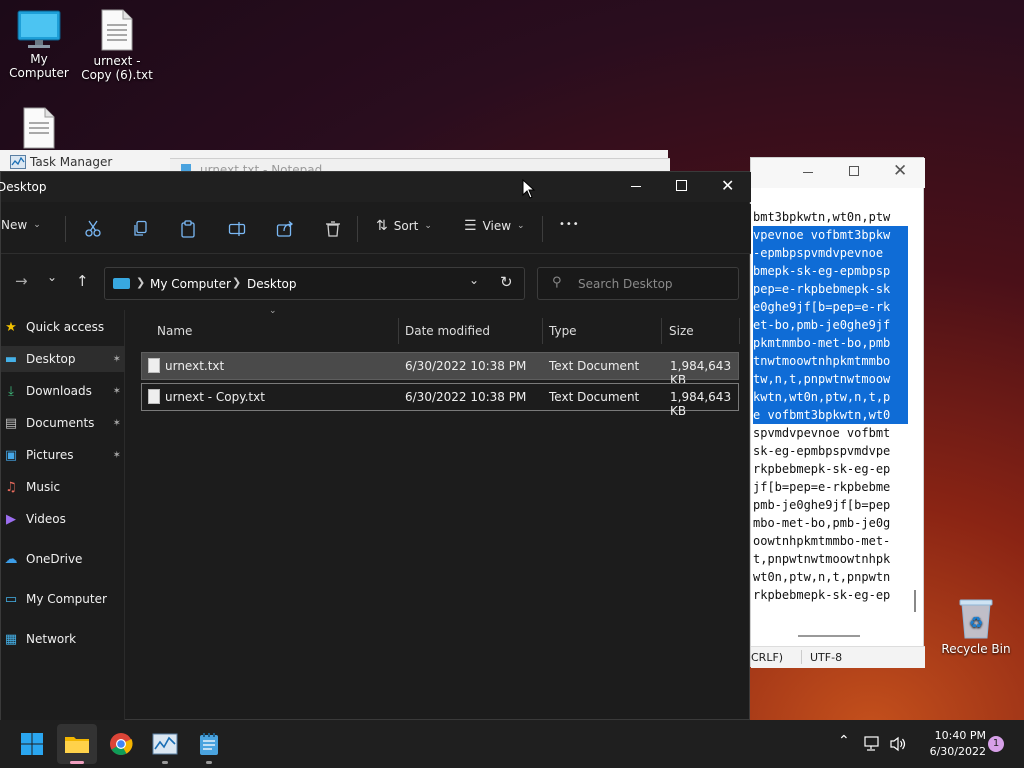  What do you see at coordinates (951, 744) in the screenshot?
I see `clock: 10:40 PM 6/30/2022` at bounding box center [951, 744].